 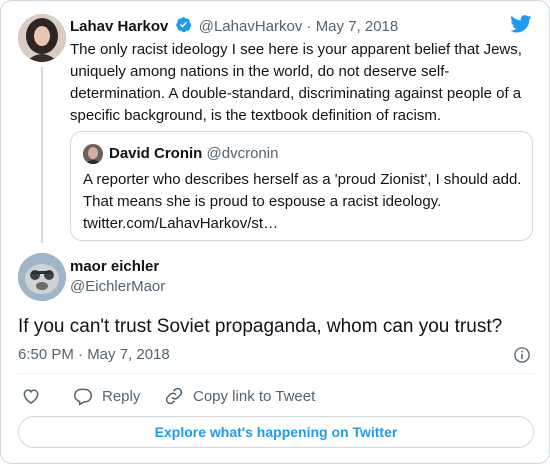 What do you see at coordinates (357, 26) in the screenshot?
I see `parent-tweet-date: May 7, 2018` at bounding box center [357, 26].